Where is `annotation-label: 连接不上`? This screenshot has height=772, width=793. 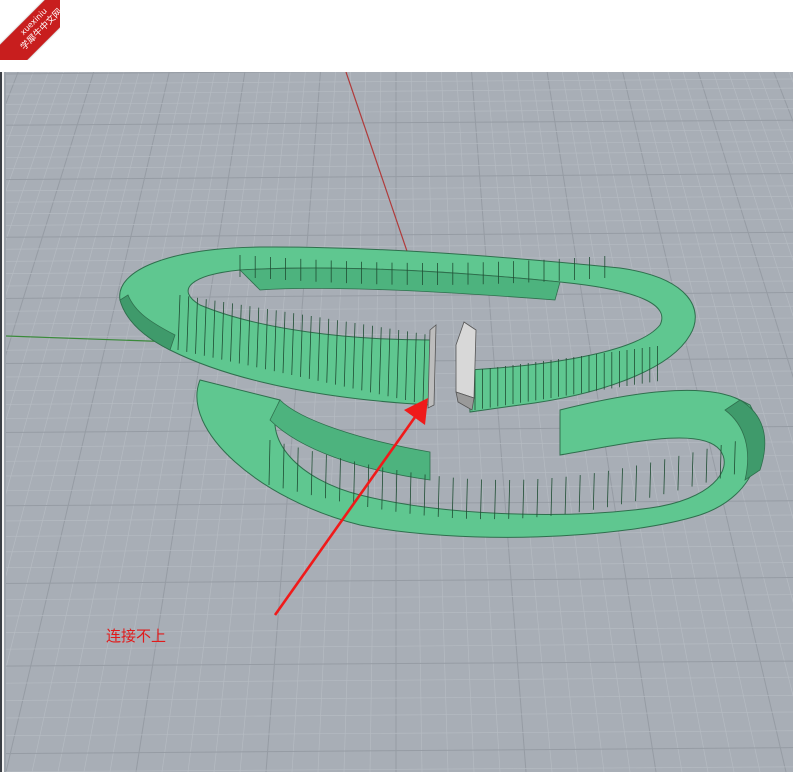
annotation-label: 连接不上 is located at coordinates (136, 636).